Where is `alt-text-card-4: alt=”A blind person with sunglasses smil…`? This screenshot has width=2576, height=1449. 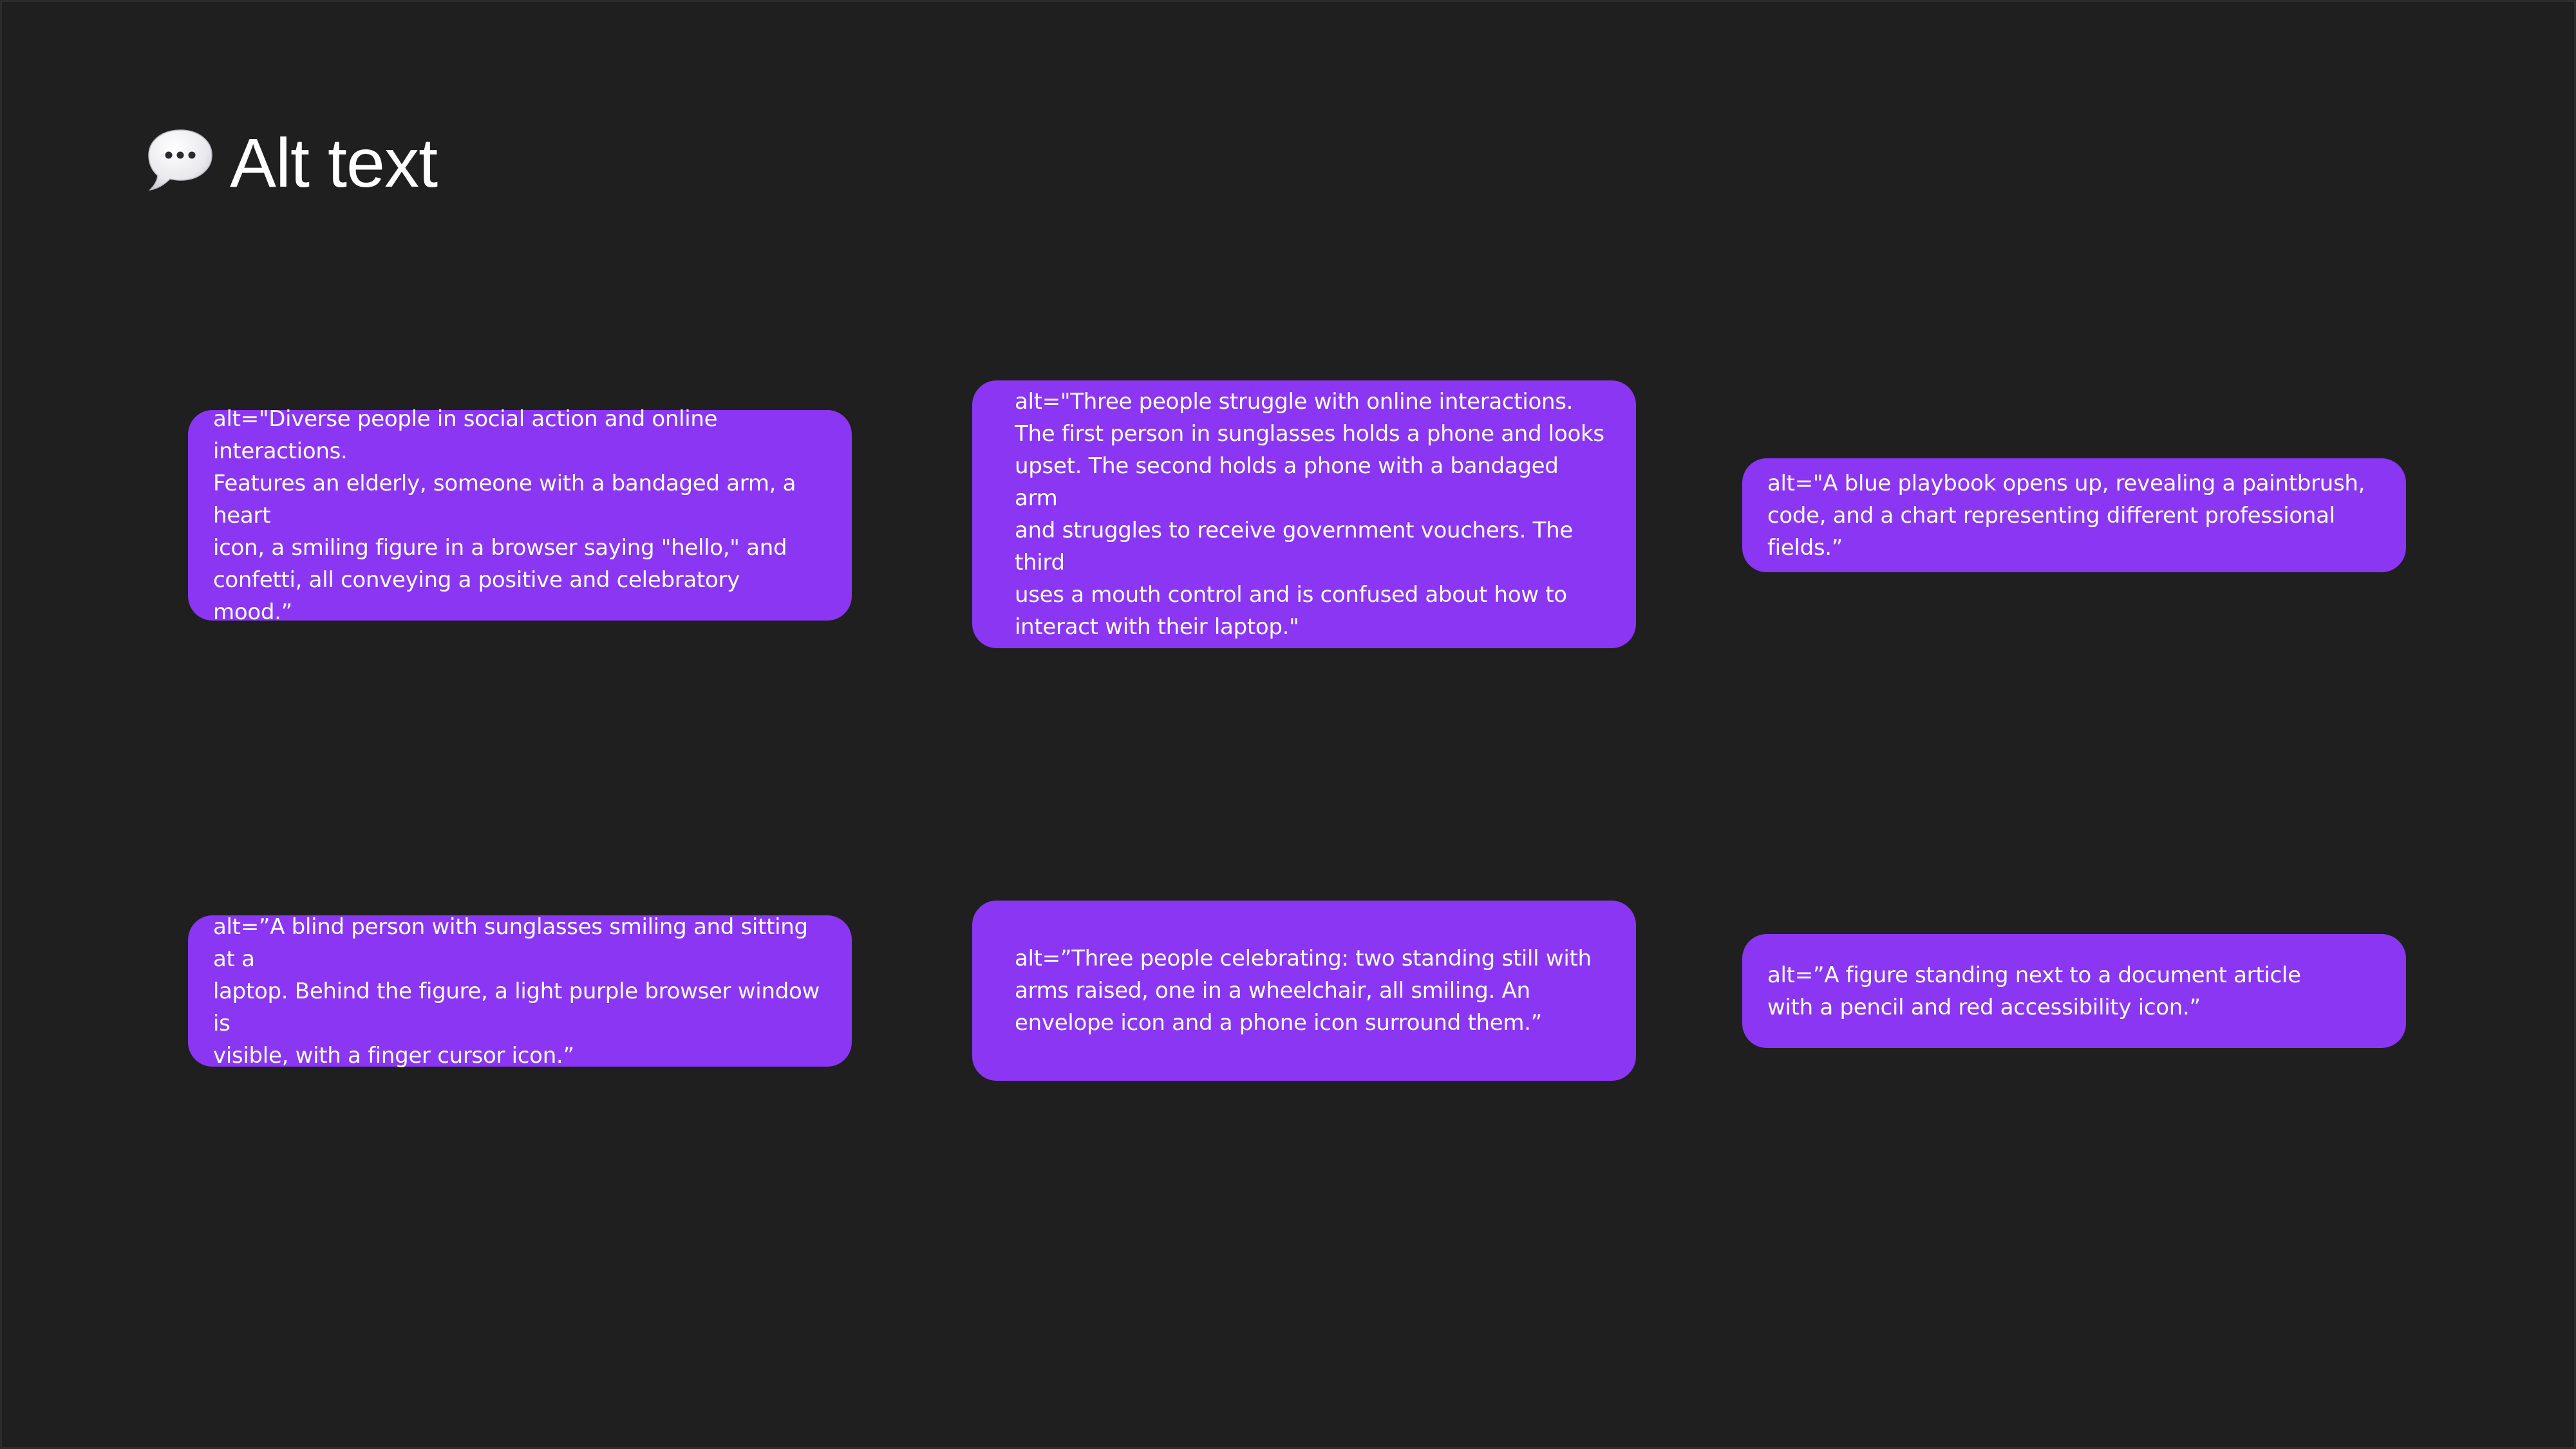 alt-text-card-4: alt=”A blind person with sunglasses smil… is located at coordinates (520, 991).